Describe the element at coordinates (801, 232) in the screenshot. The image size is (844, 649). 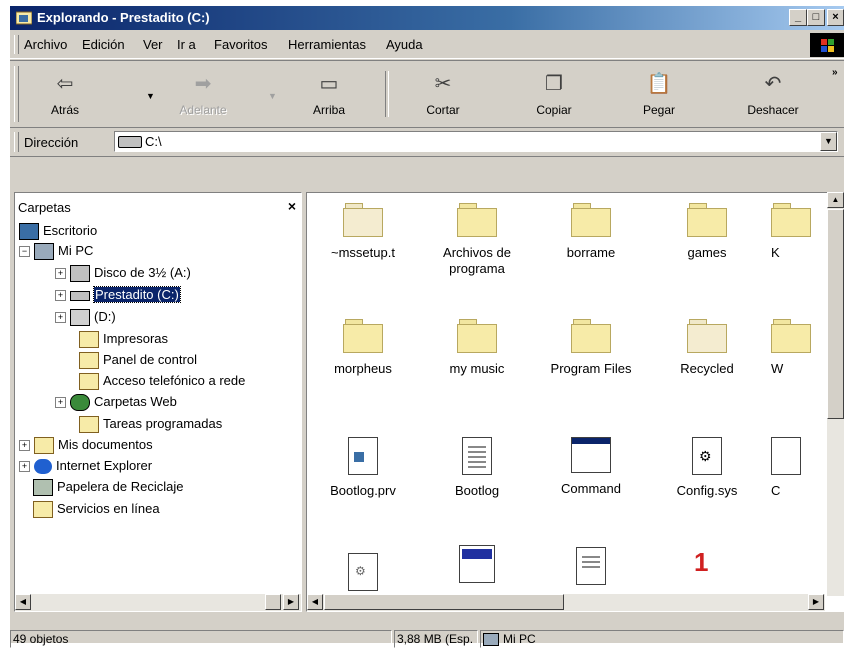
I see `file-item: K` at that location.